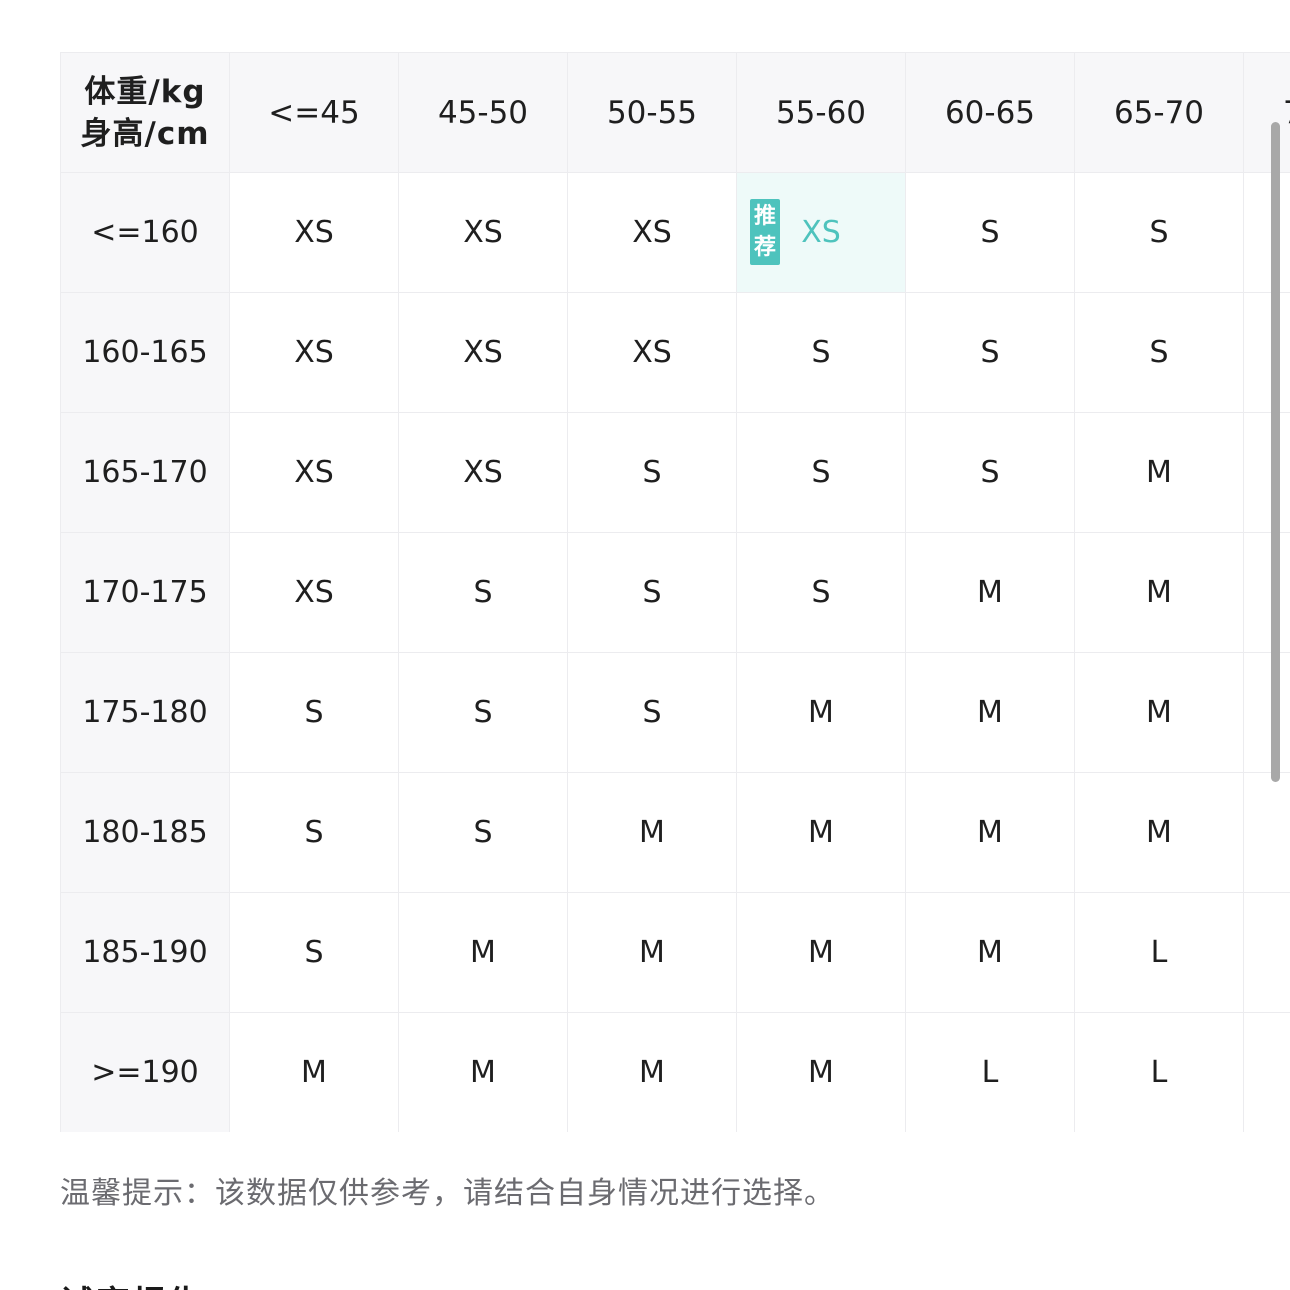  I want to click on column-header: 70-75, so click(1266, 112).